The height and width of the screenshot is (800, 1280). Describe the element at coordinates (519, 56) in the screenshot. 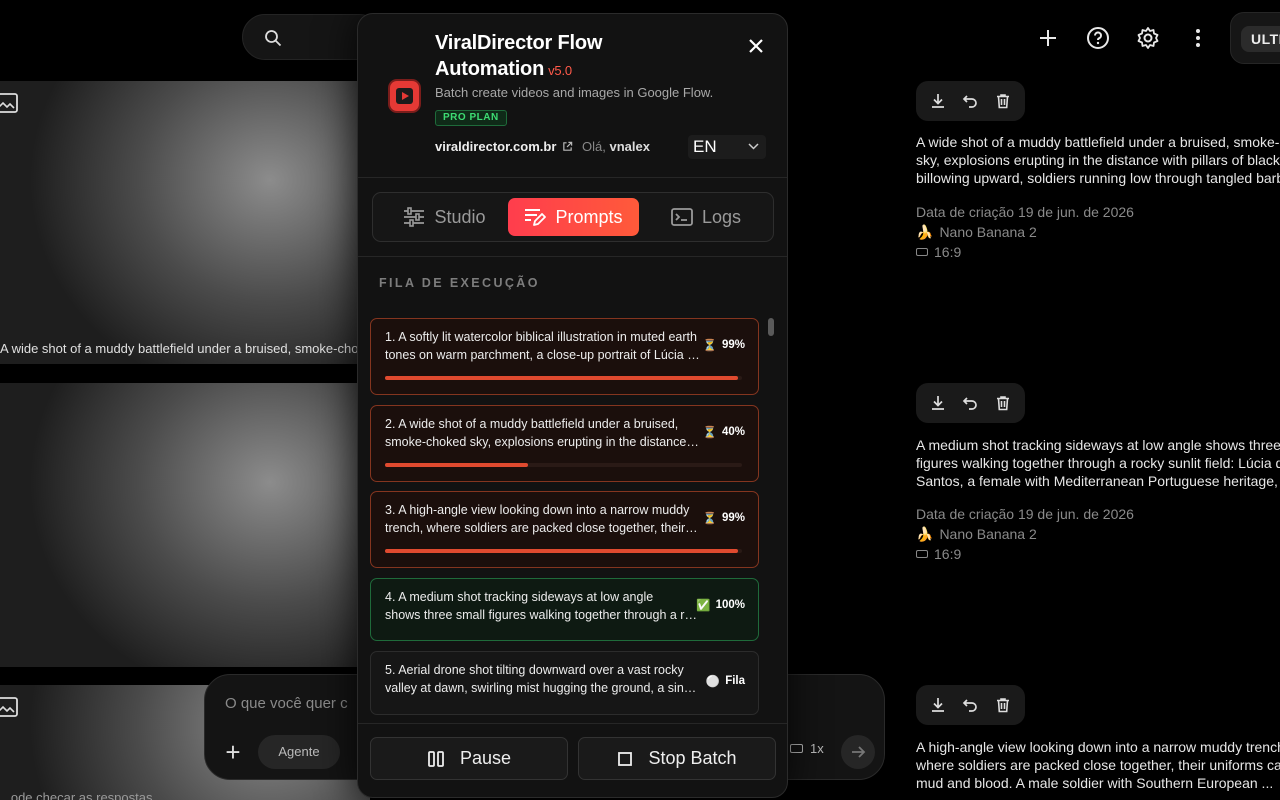

I see `panel-title: ViralDirector Flow Automation v5.0` at that location.